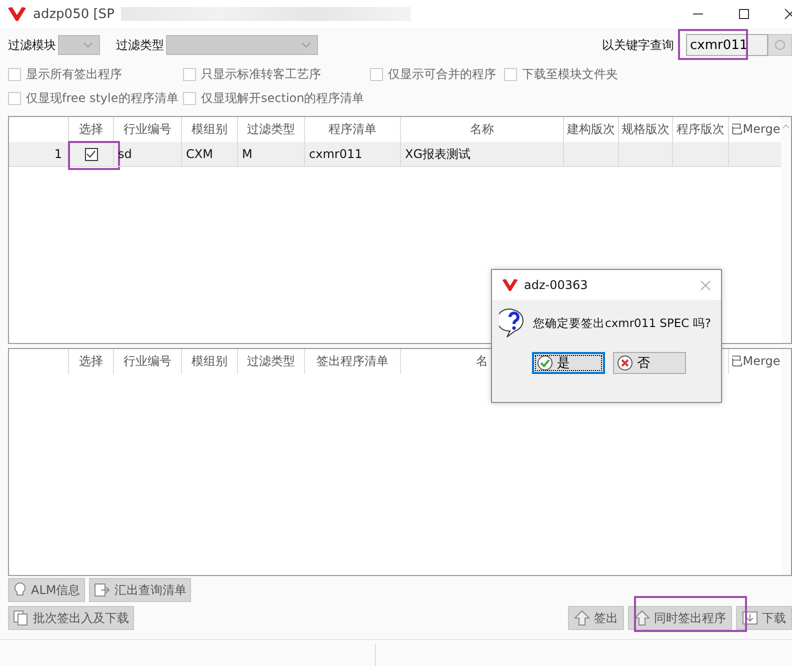  Describe the element at coordinates (20, 590) in the screenshot. I see `bulb-icon` at that location.